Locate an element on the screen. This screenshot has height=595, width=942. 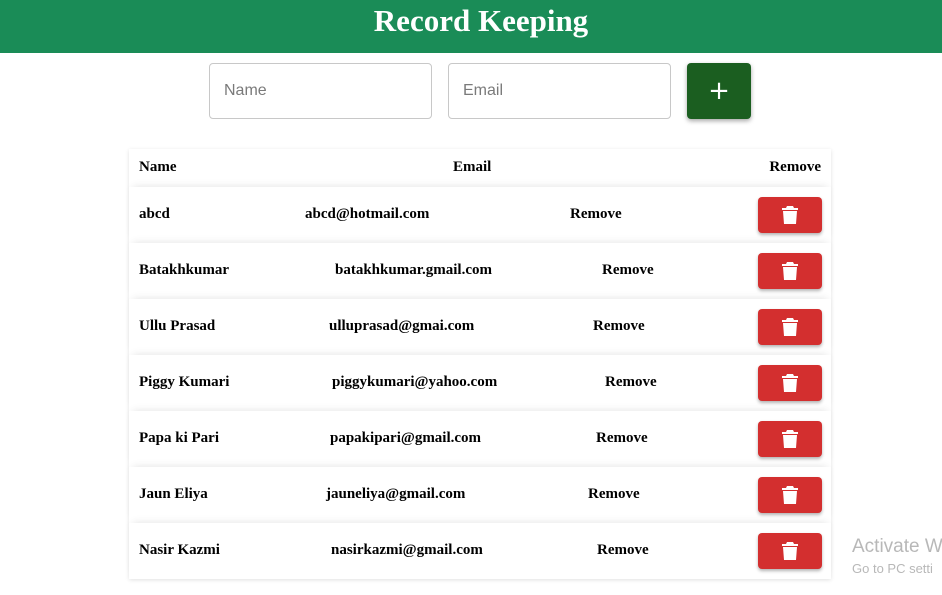
column-header-name: Name is located at coordinates (158, 167).